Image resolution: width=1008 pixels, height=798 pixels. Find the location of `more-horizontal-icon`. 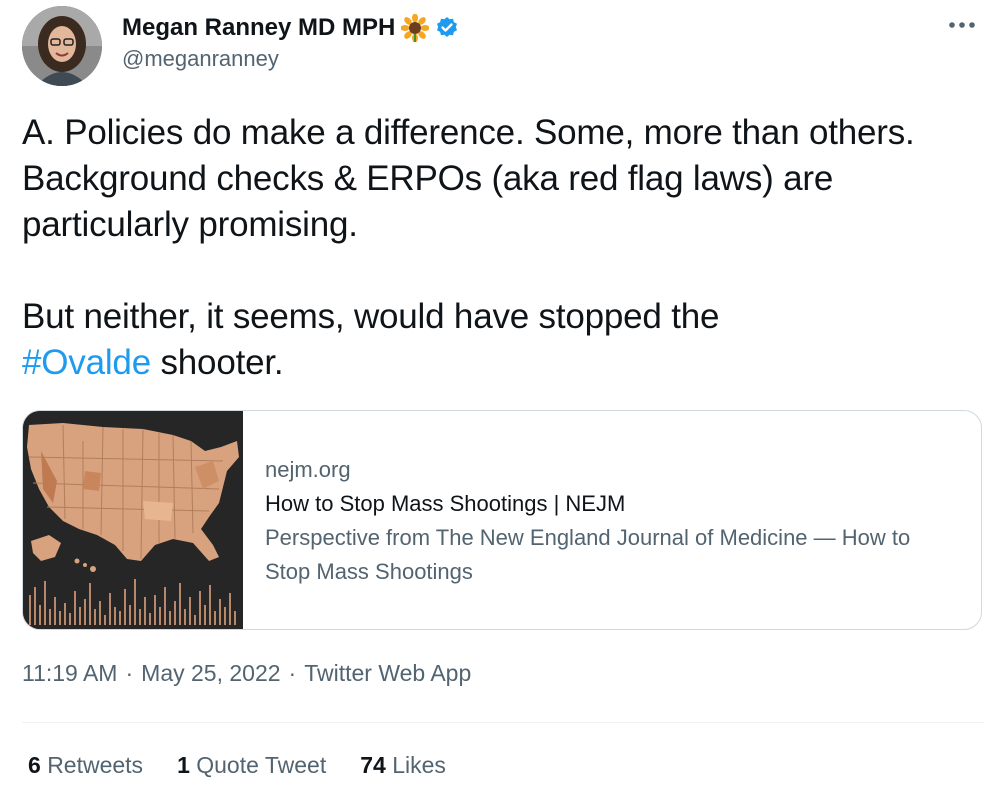

more-horizontal-icon is located at coordinates (962, 25).